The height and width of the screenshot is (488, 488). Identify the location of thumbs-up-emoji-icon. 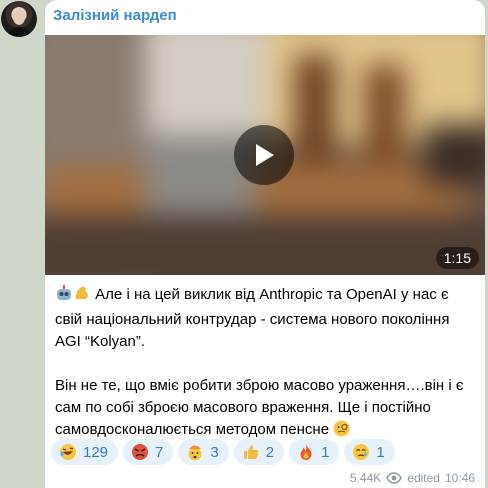
(250, 452).